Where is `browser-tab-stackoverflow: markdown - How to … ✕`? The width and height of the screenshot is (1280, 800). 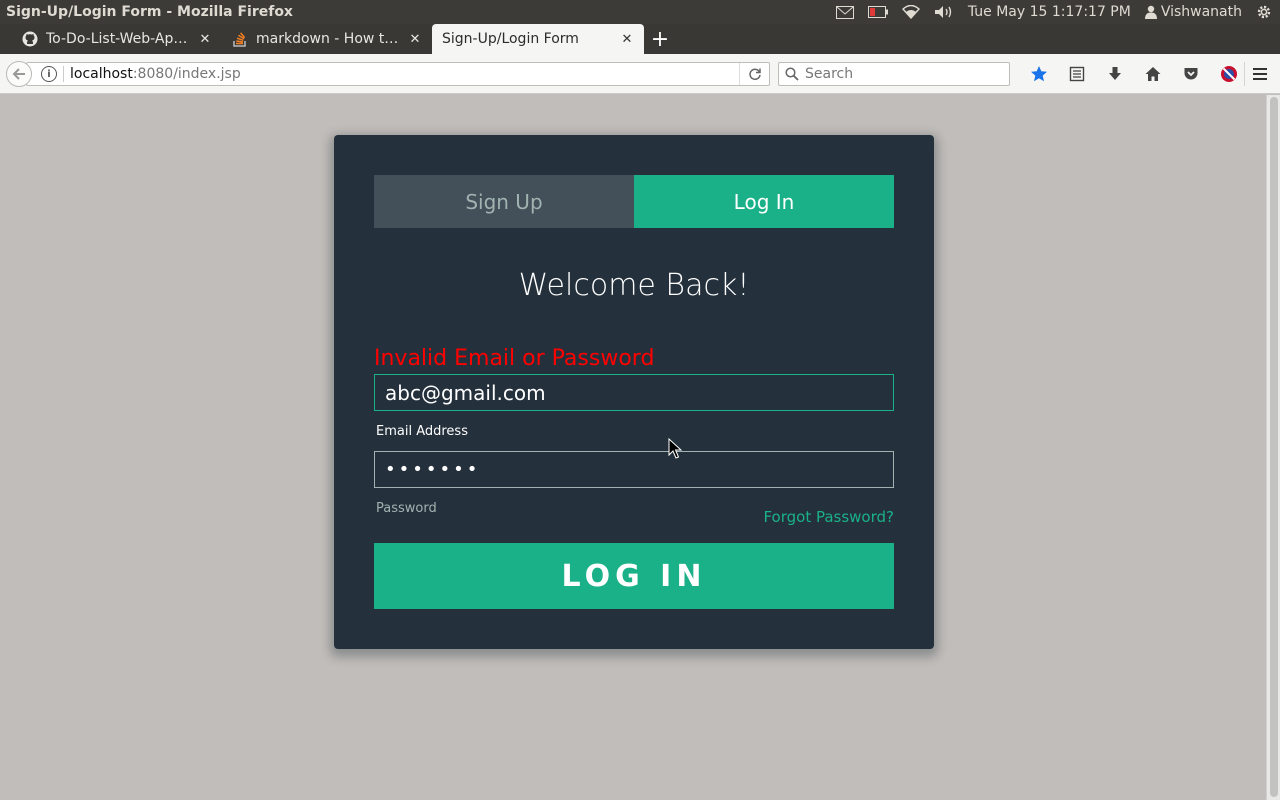 browser-tab-stackoverflow: markdown - How to … ✕ is located at coordinates (327, 39).